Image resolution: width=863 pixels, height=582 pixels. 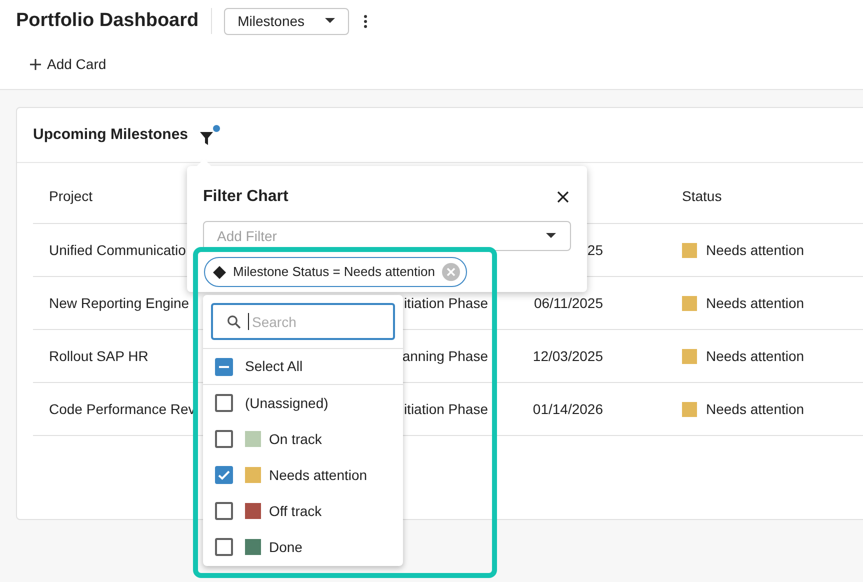 I want to click on chip-label: Milestone Status = Needs attention, so click(x=334, y=272).